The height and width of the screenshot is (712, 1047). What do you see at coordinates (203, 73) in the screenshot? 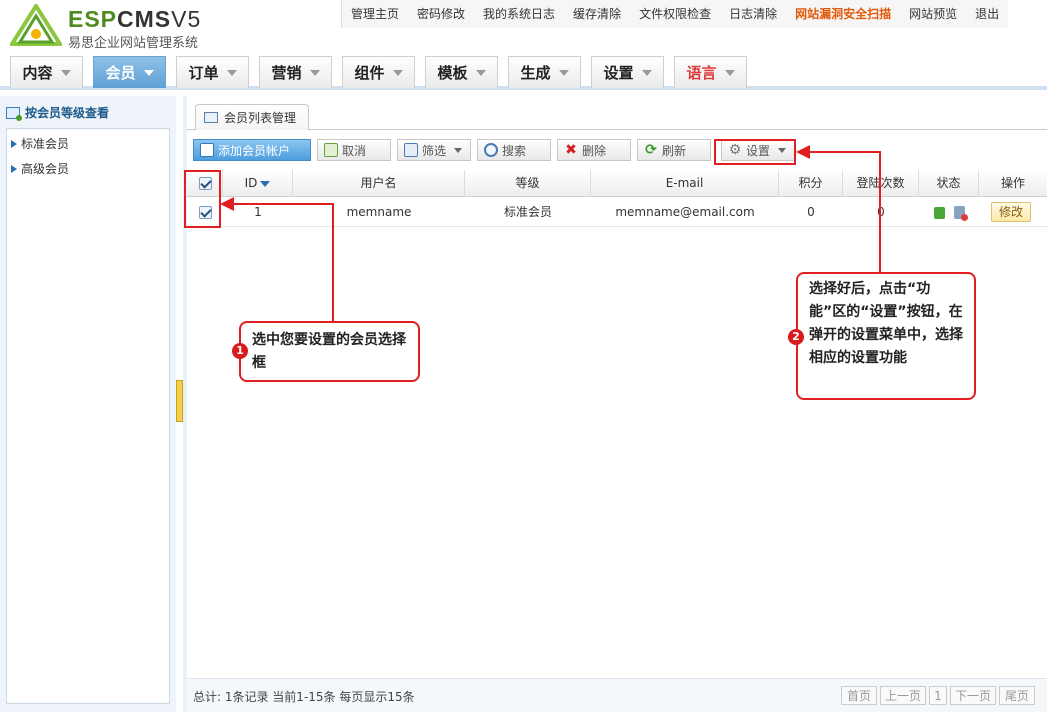
I see `tab-label: 订单` at bounding box center [203, 73].